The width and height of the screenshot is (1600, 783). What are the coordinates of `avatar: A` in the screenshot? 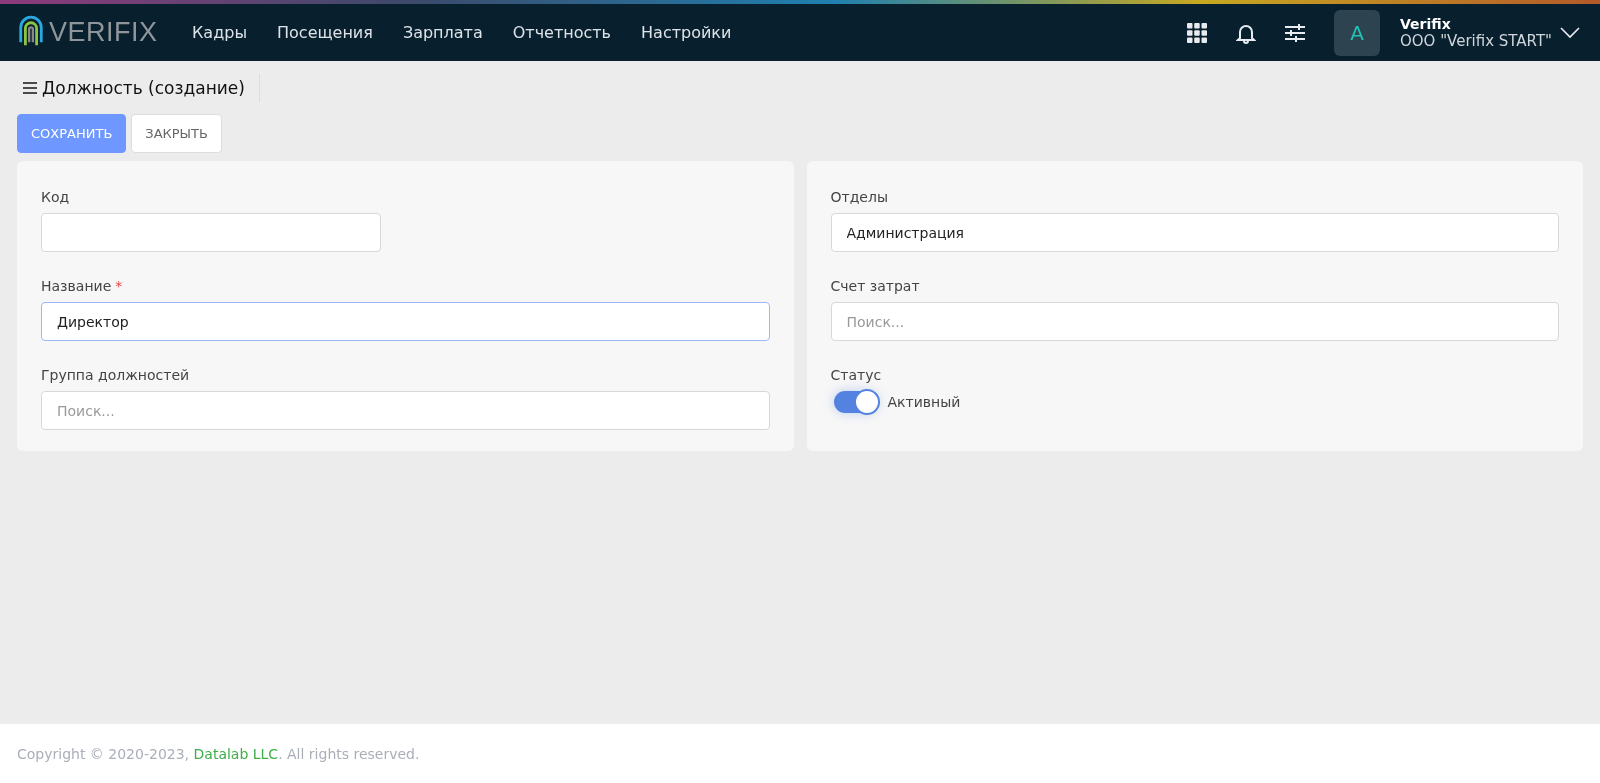 It's located at (1357, 32).